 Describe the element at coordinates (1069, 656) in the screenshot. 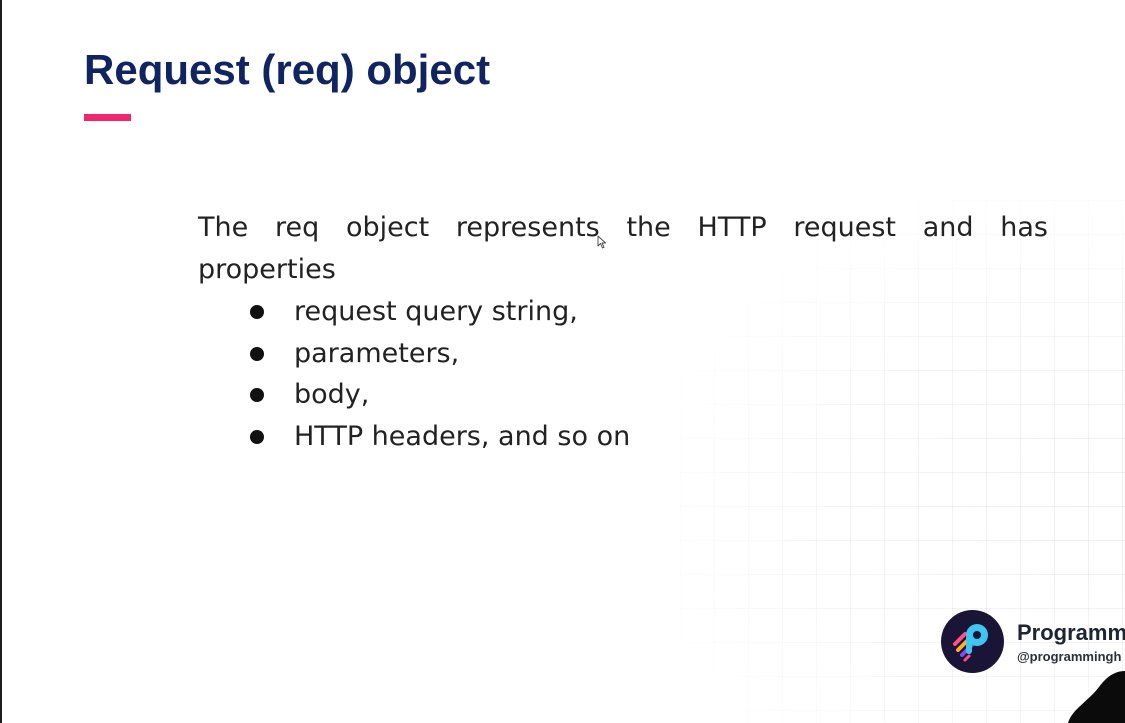

I see `brand-handle: @programmingh` at that location.